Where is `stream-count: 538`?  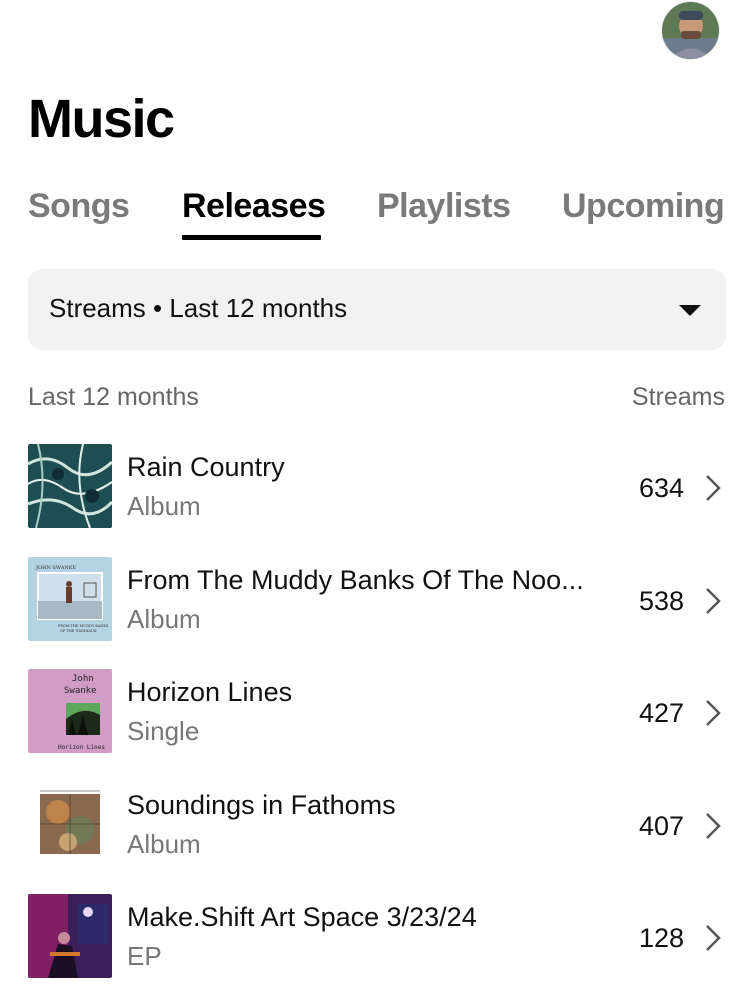
stream-count: 538 is located at coordinates (661, 601).